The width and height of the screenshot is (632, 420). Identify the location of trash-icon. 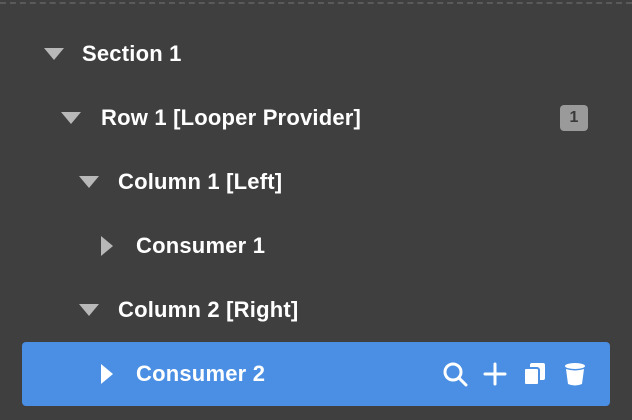
(575, 374).